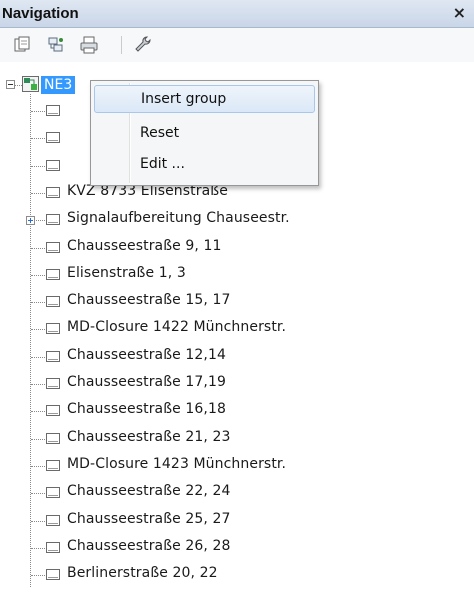 The height and width of the screenshot is (602, 474). What do you see at coordinates (177, 464) in the screenshot?
I see `tree-node-label: MD-Closure 1423 Münchnerstr.` at bounding box center [177, 464].